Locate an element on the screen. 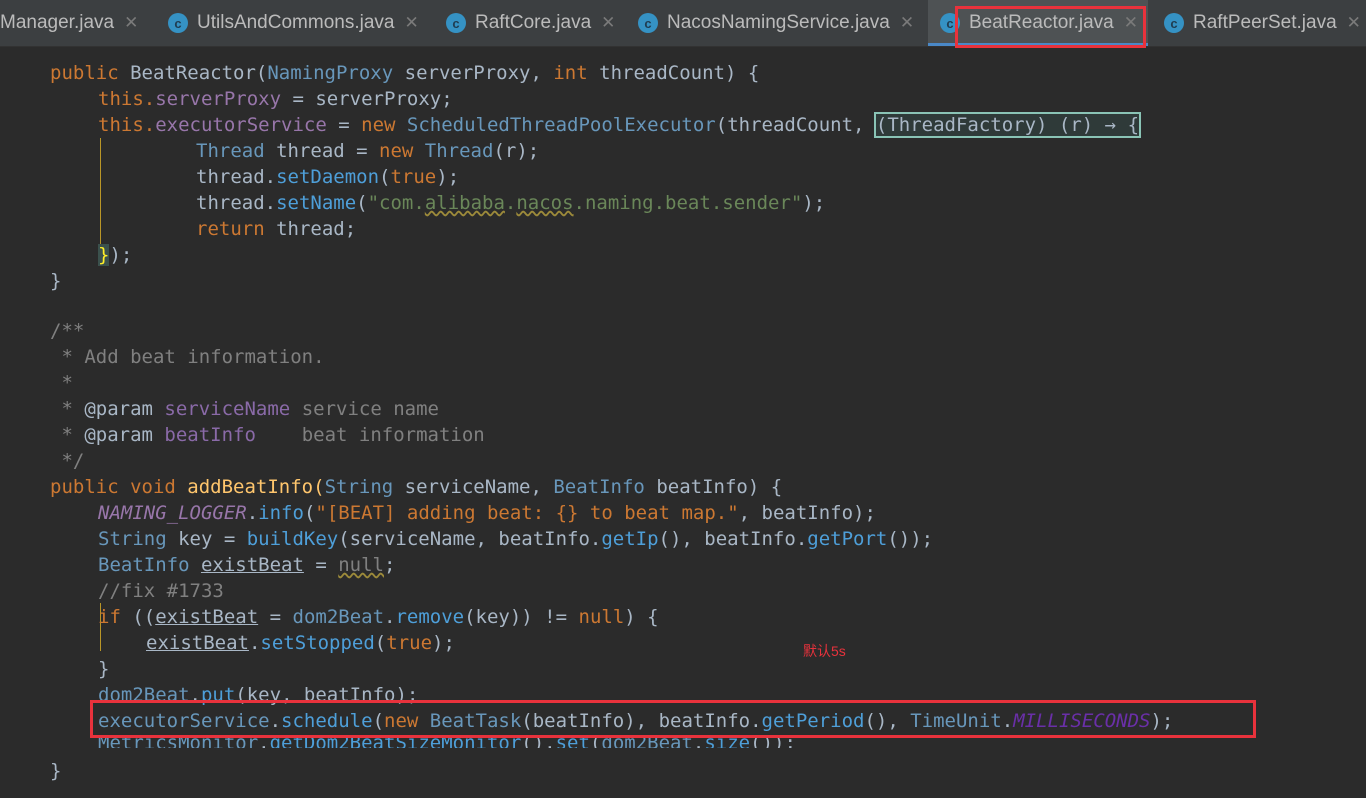 The height and width of the screenshot is (798, 1366). lambda-folded-region: (ThreadFactory) (r) → { is located at coordinates (1007, 125).